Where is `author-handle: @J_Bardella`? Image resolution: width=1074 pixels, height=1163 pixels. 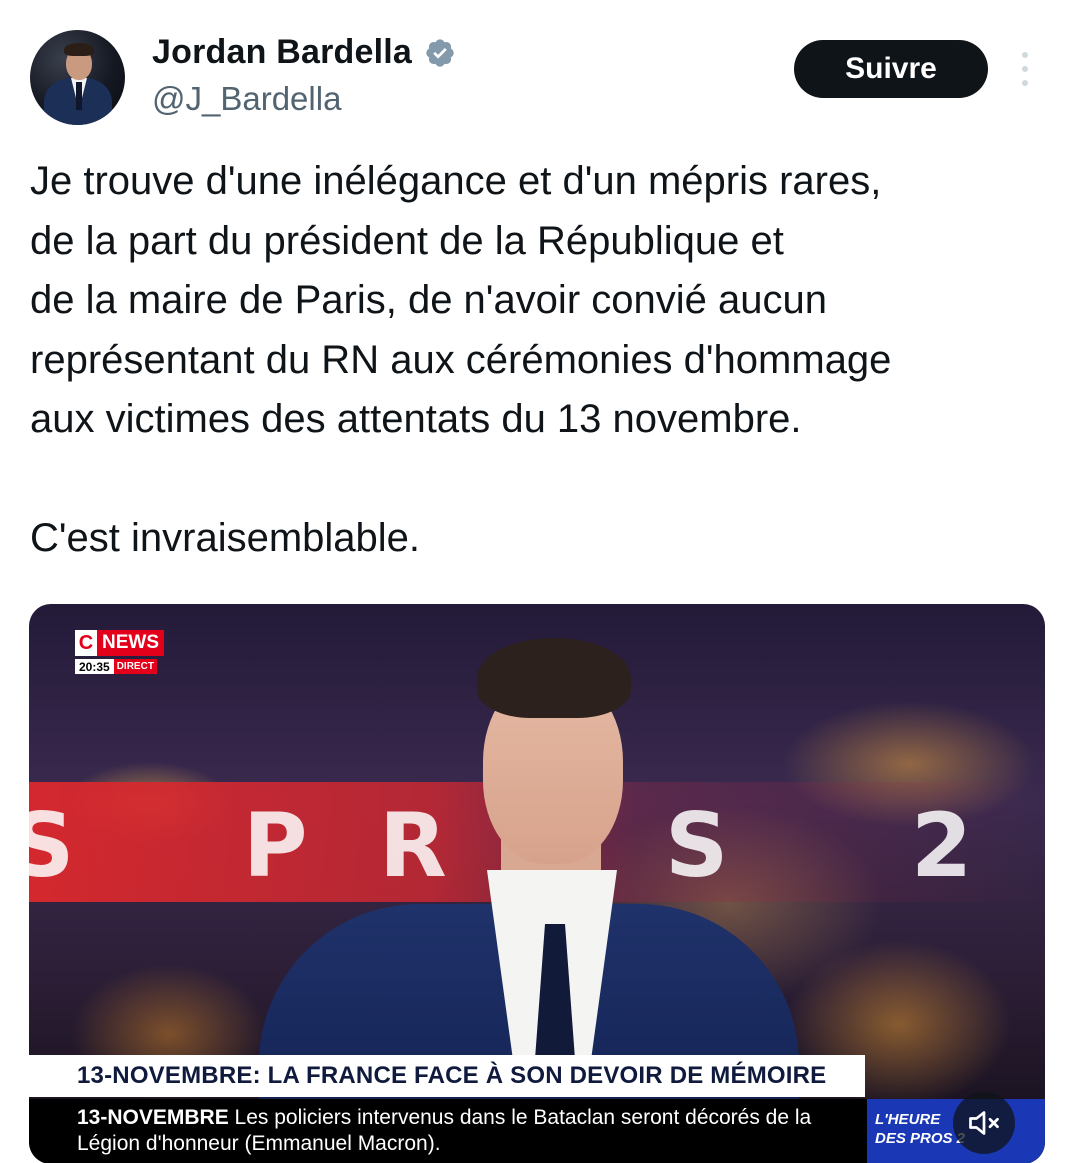 author-handle: @J_Bardella is located at coordinates (246, 99).